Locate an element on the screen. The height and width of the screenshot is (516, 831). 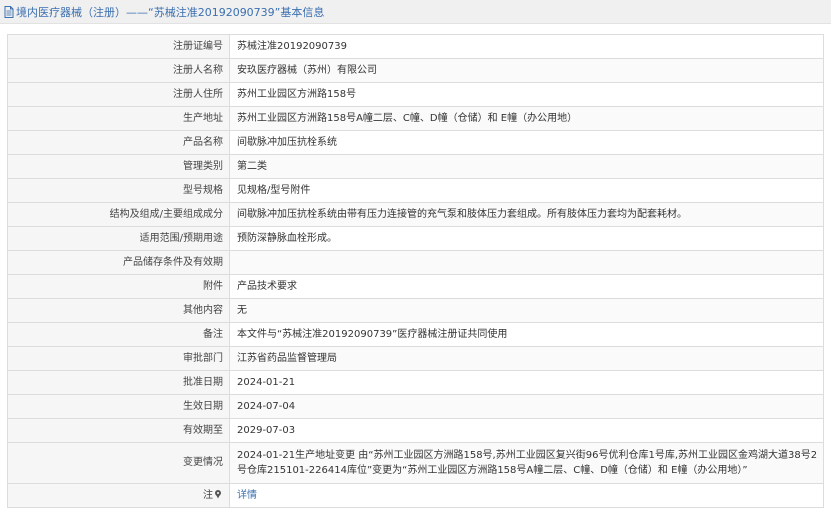
table-row: 适用范围/预期用途 预防深静脉血栓形成。 is located at coordinates (415, 238).